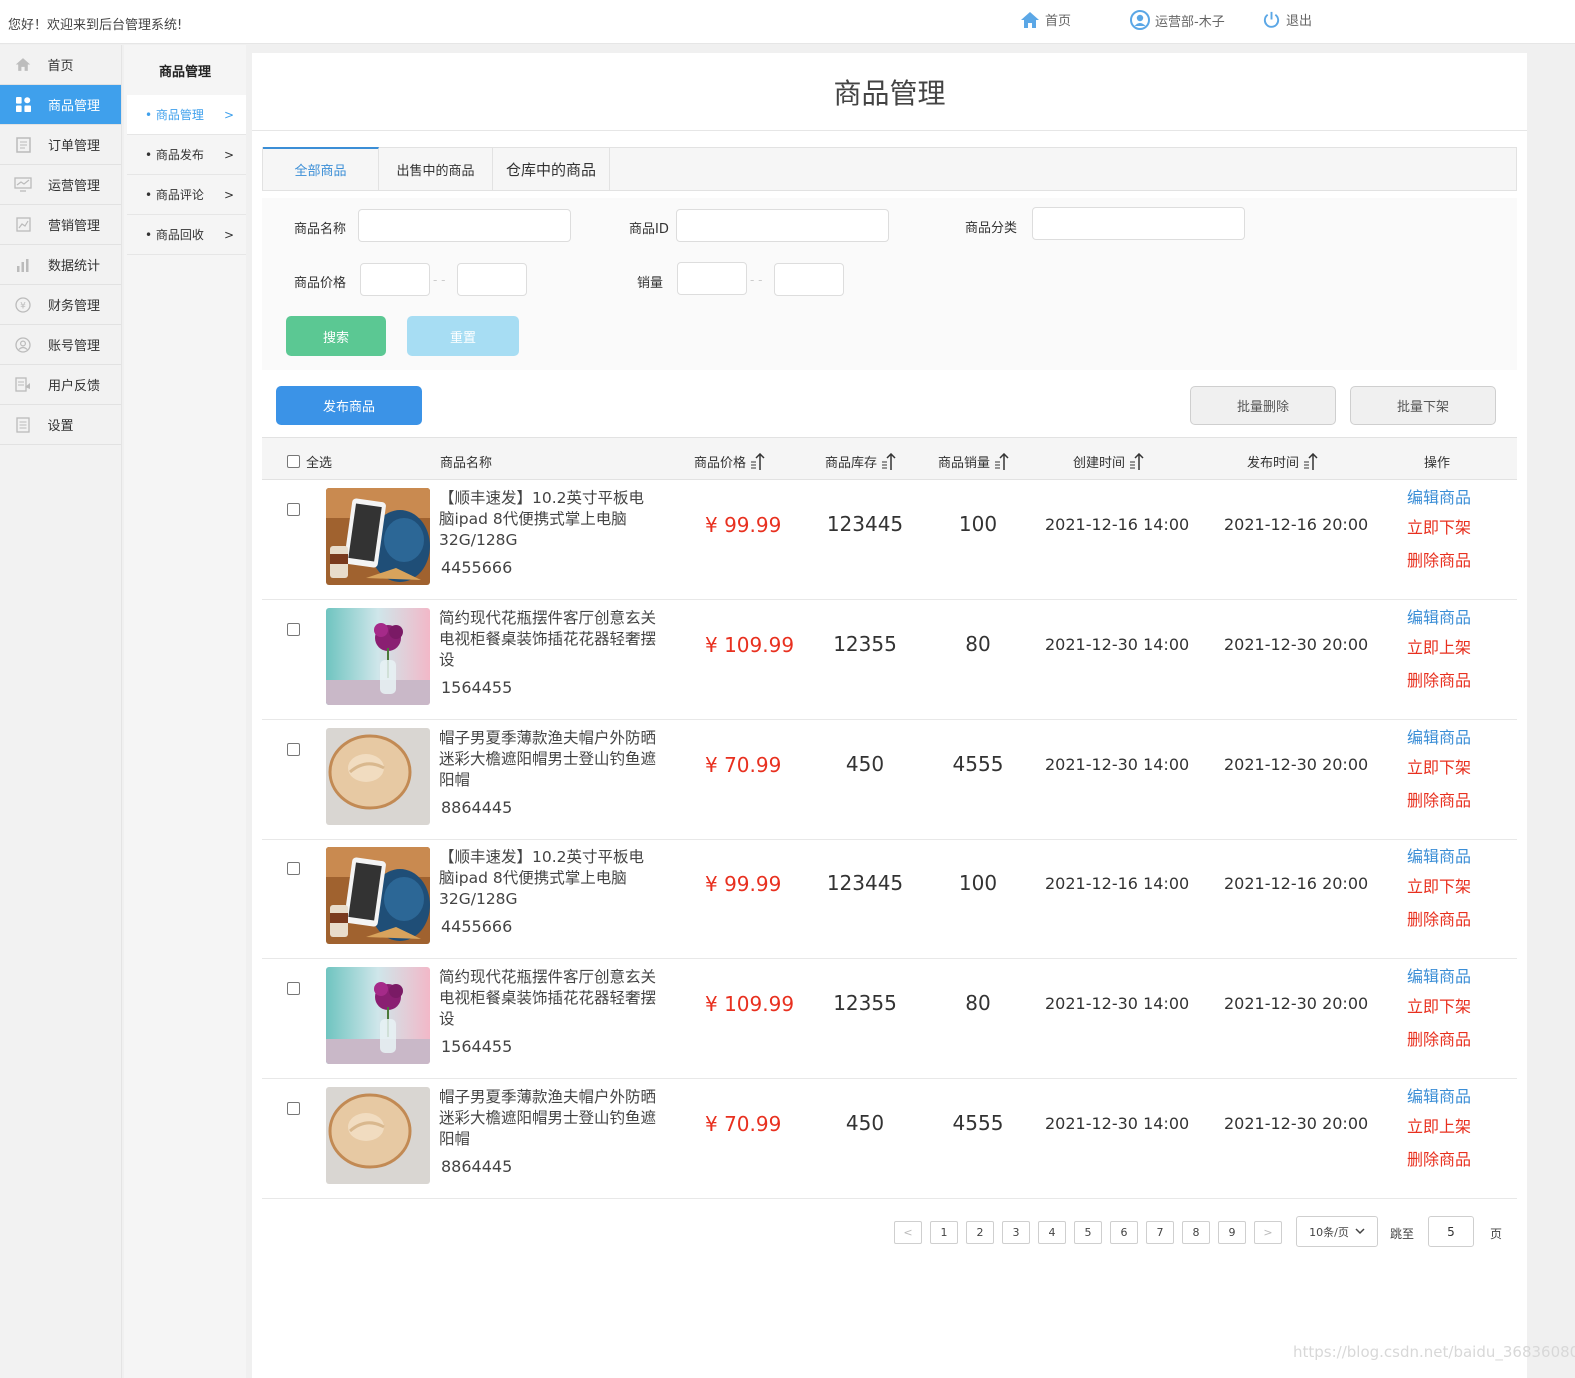  Describe the element at coordinates (1160, 1232) in the screenshot. I see `pagination-page: 7` at that location.